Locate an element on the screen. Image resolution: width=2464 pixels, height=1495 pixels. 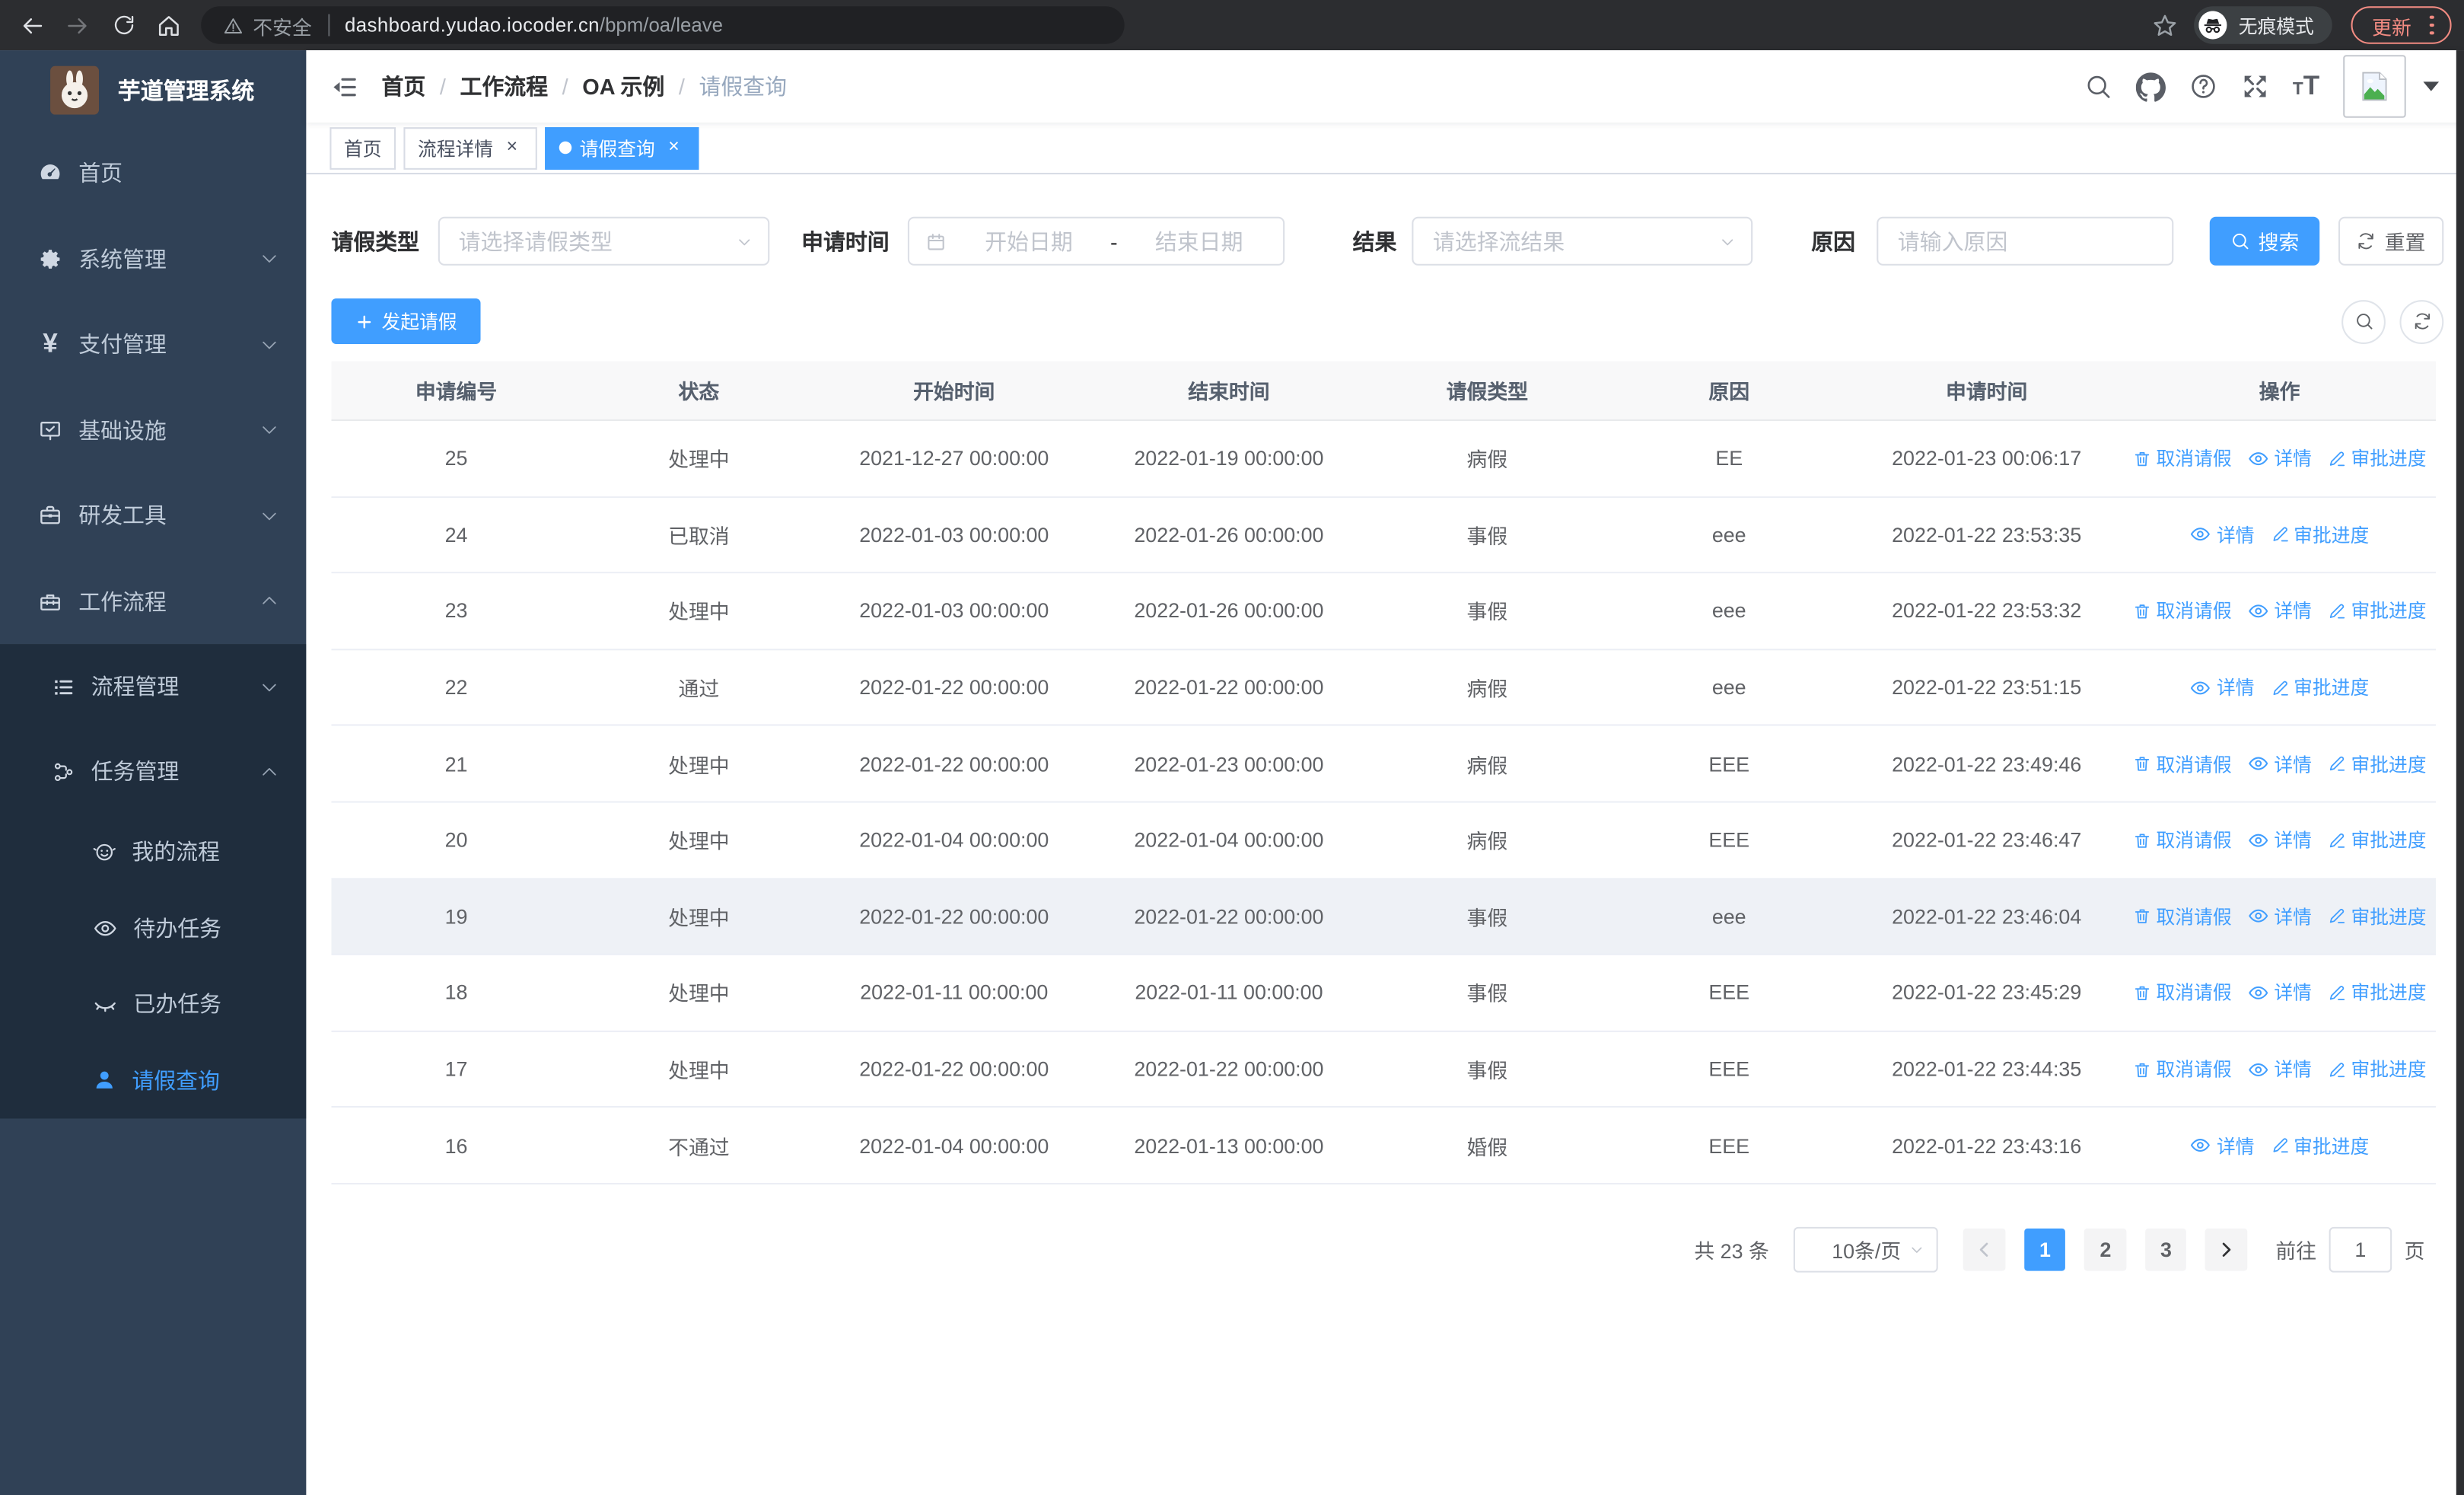
page-button-3: 3 is located at coordinates (2166, 1250).